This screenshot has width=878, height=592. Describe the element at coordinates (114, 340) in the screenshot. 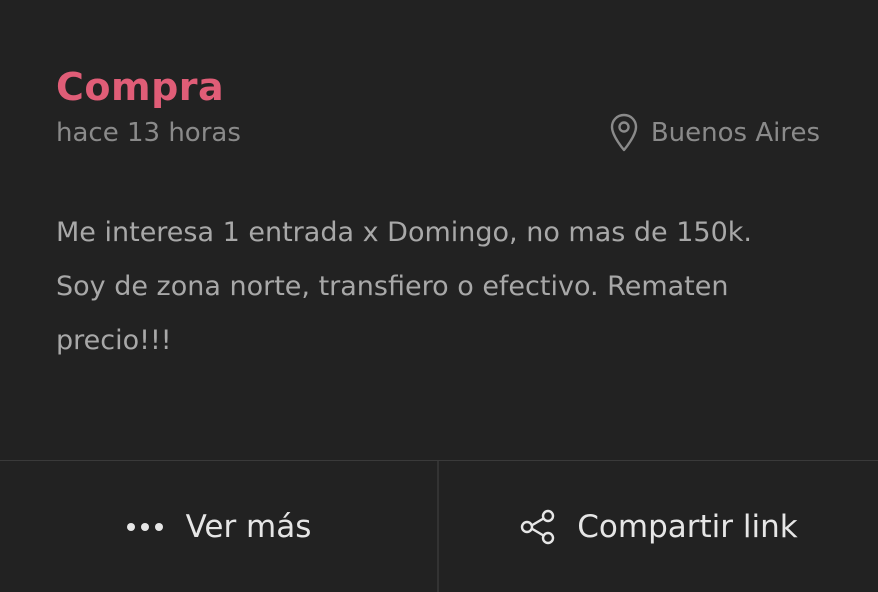

I see `description-line: precio!!!` at that location.